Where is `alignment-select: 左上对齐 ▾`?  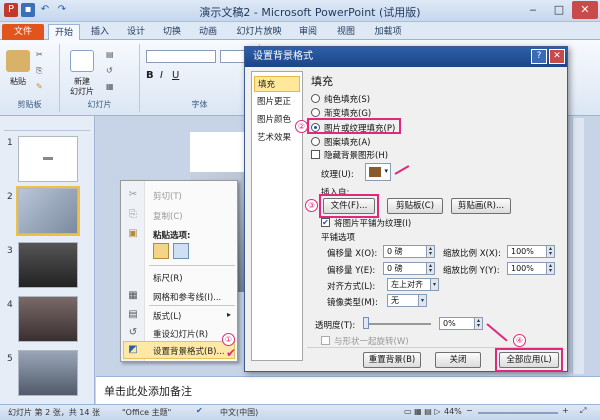
alignment-select: 左上对齐 ▾ is located at coordinates (413, 284).